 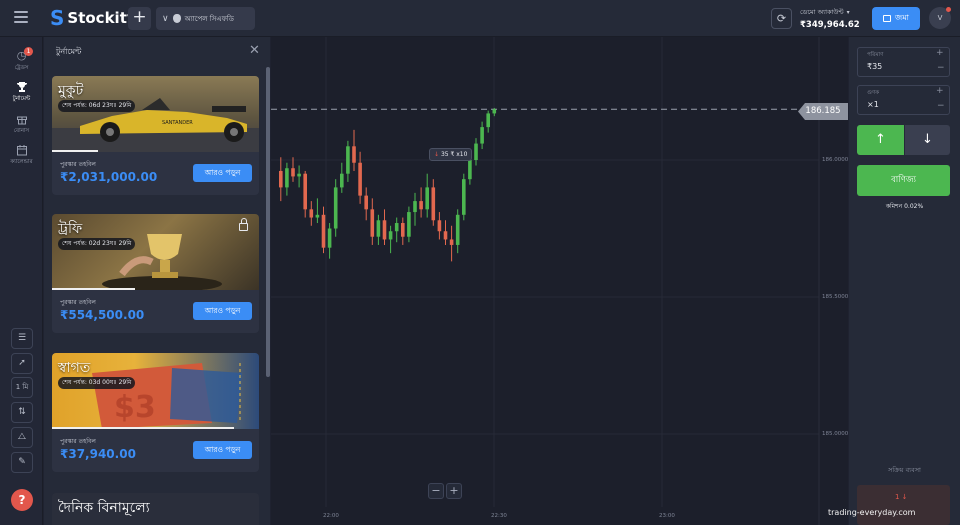 What do you see at coordinates (22, 500) in the screenshot?
I see `help-icon: ?` at bounding box center [22, 500].